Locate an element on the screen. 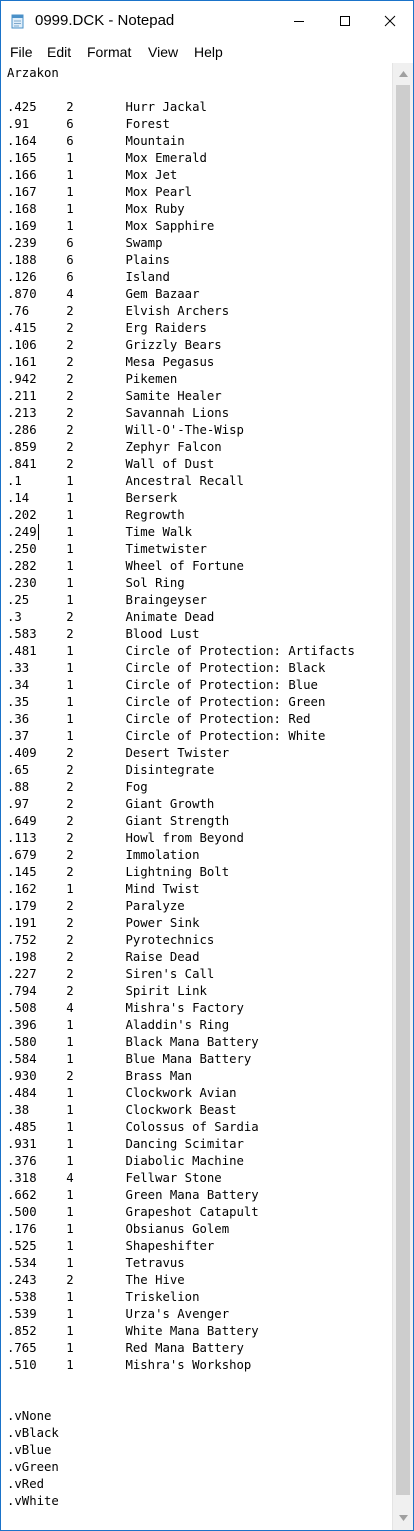 Image resolution: width=414 pixels, height=1531 pixels. text-line: .765 1 Red Mana Battery is located at coordinates (125, 1348).